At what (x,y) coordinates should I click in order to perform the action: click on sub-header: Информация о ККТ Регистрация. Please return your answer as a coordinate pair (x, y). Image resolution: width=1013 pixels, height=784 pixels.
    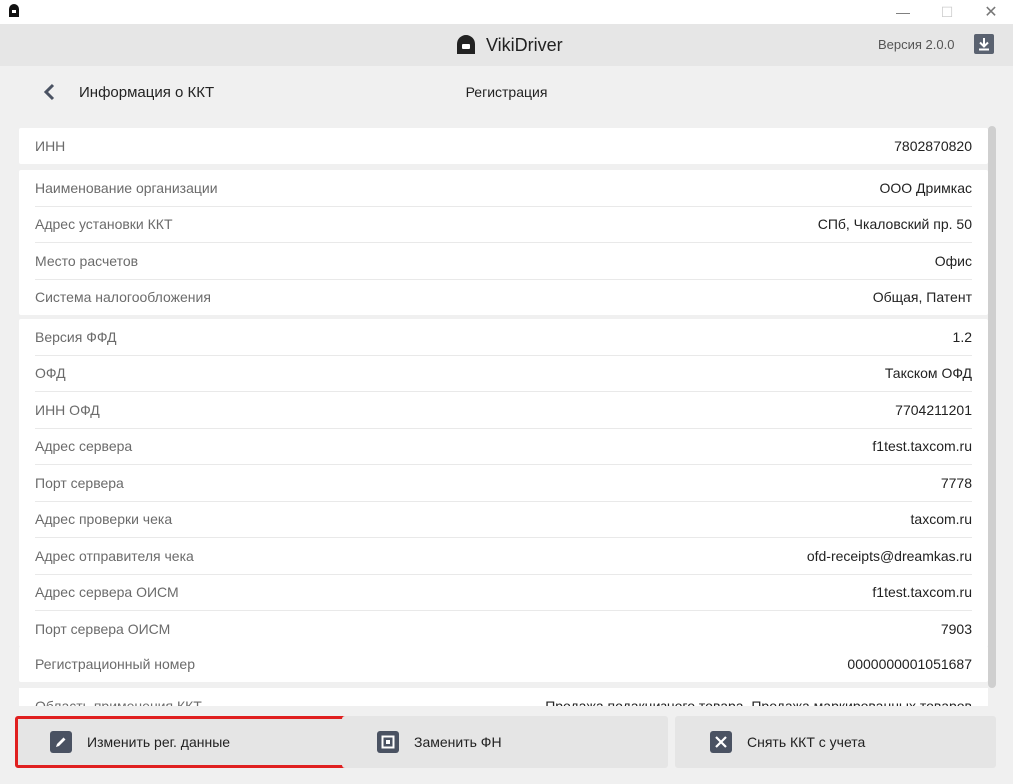
    Looking at the image, I should click on (506, 93).